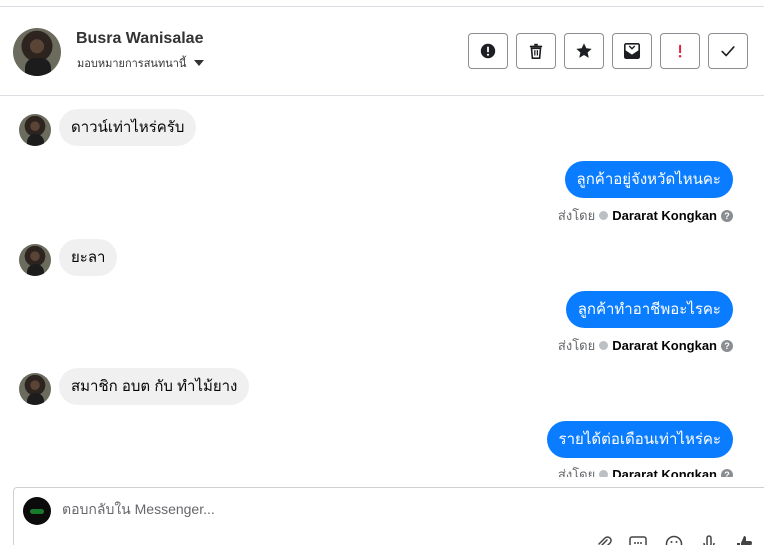  I want to click on mark-done-button, so click(728, 51).